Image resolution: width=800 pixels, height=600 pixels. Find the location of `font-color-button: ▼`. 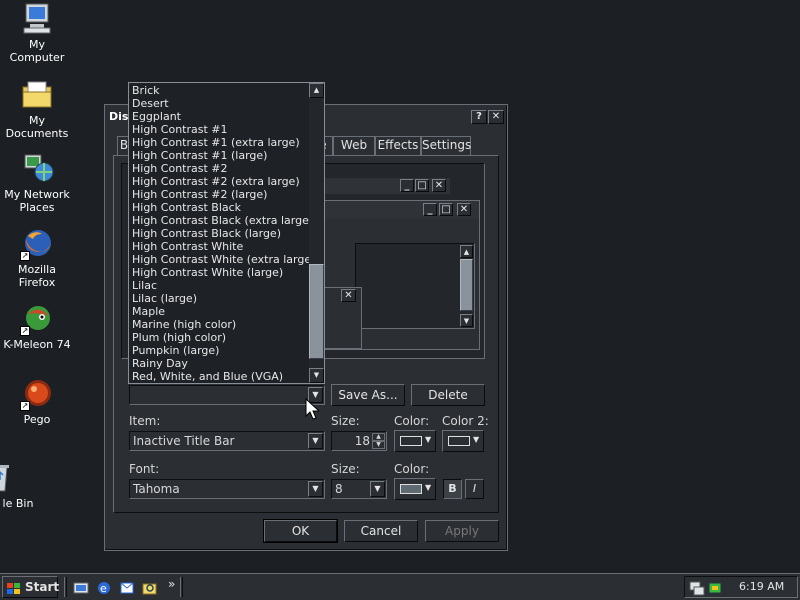

font-color-button: ▼ is located at coordinates (415, 489).